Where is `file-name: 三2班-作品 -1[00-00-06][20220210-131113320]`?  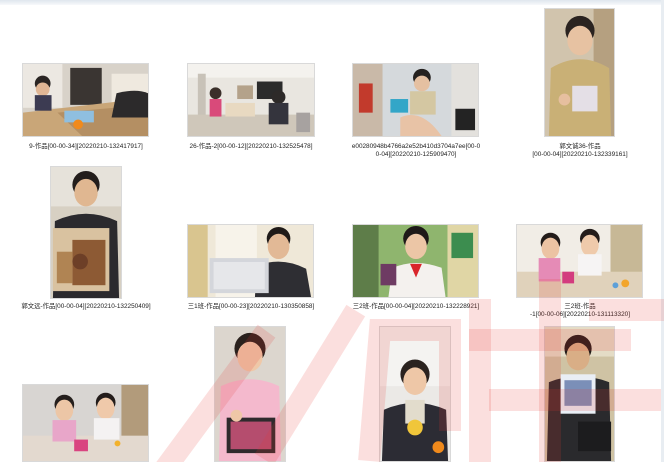
file-name: 三2班-作品 -1[00-00-06][20220210-131113320] is located at coordinates (580, 310).